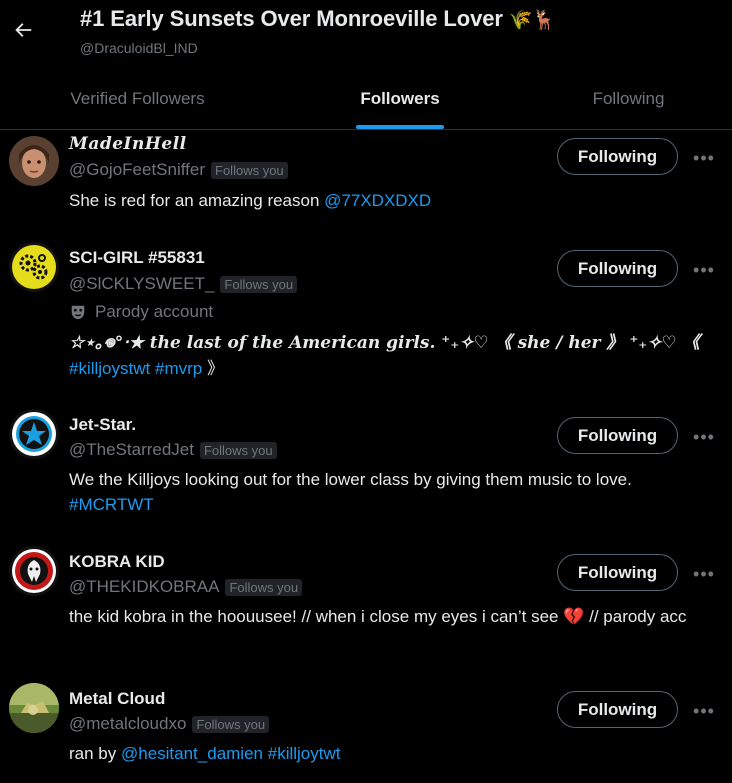  I want to click on user-name: Metal Cloud, so click(117, 699).